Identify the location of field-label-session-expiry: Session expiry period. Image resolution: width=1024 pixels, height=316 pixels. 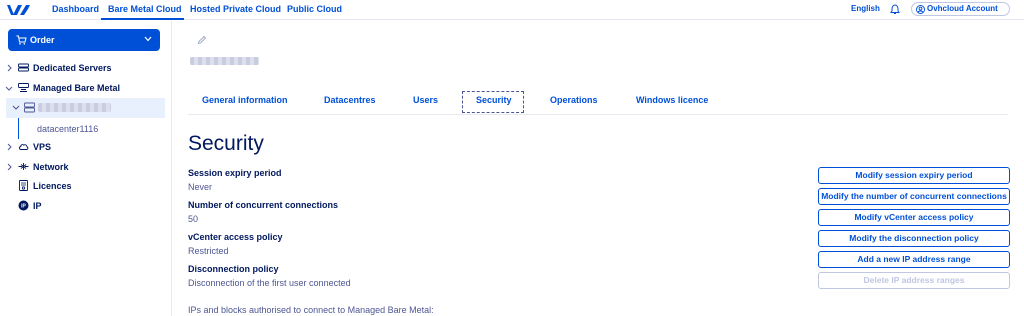
(235, 173).